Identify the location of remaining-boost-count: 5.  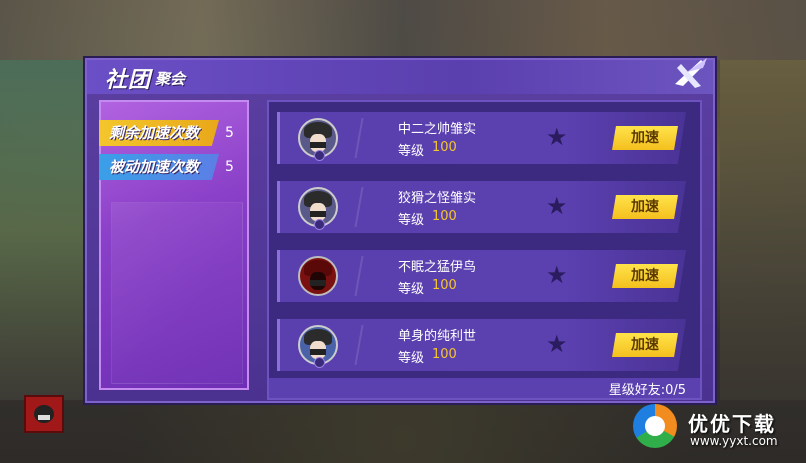
(229, 133).